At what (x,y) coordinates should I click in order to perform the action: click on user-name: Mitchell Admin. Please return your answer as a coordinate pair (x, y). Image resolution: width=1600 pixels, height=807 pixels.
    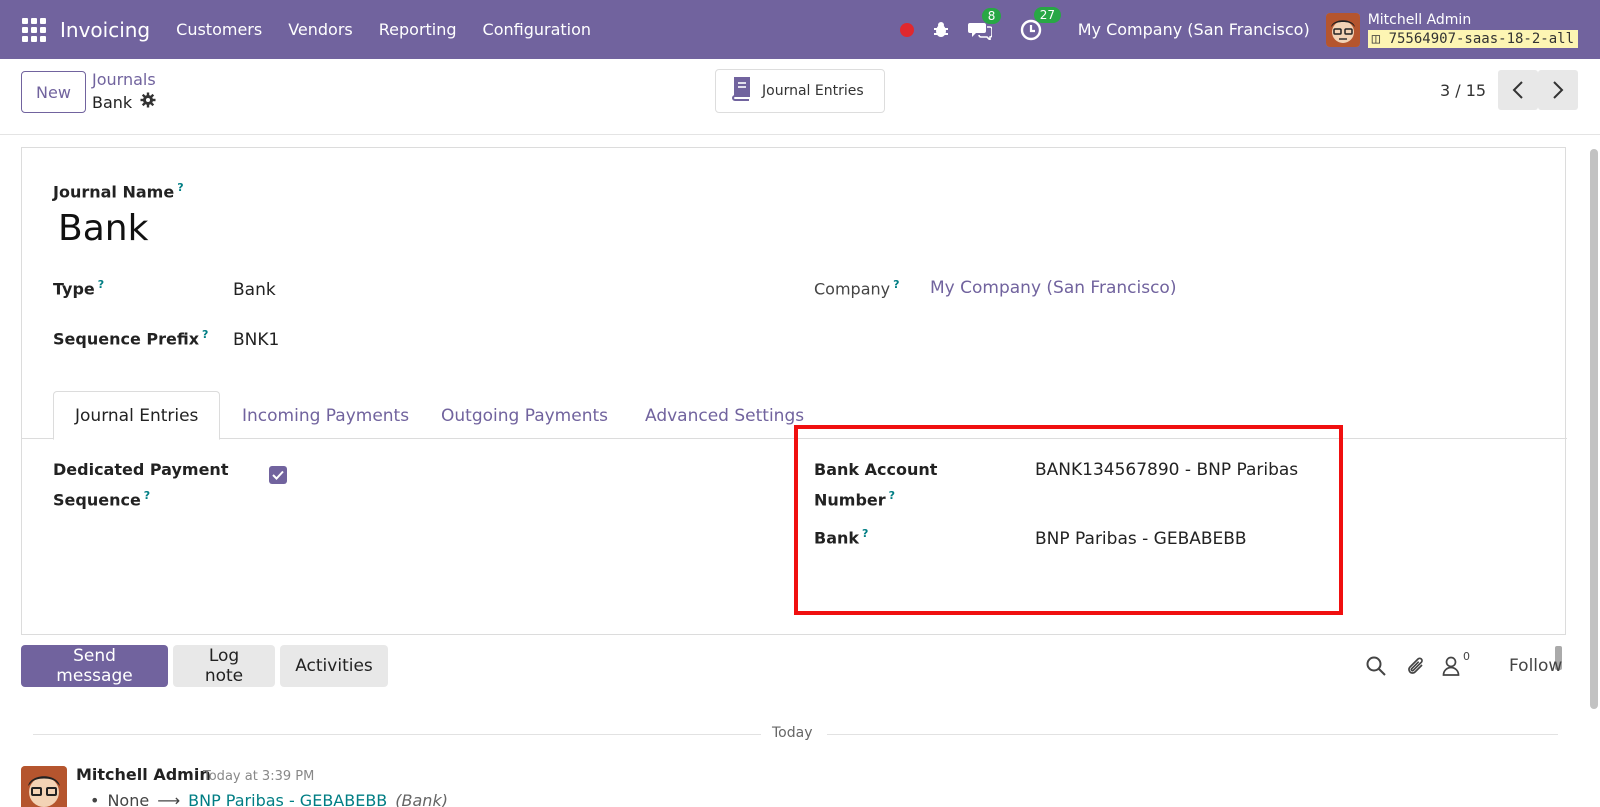
    Looking at the image, I should click on (1419, 19).